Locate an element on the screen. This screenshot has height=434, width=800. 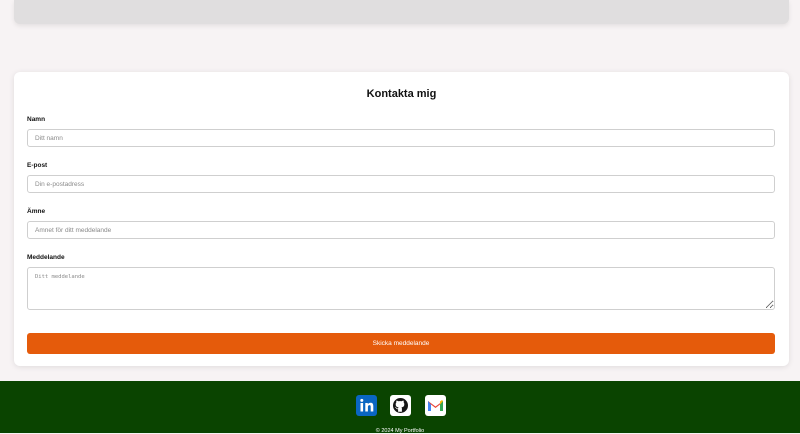
linkedin-link is located at coordinates (366, 405).